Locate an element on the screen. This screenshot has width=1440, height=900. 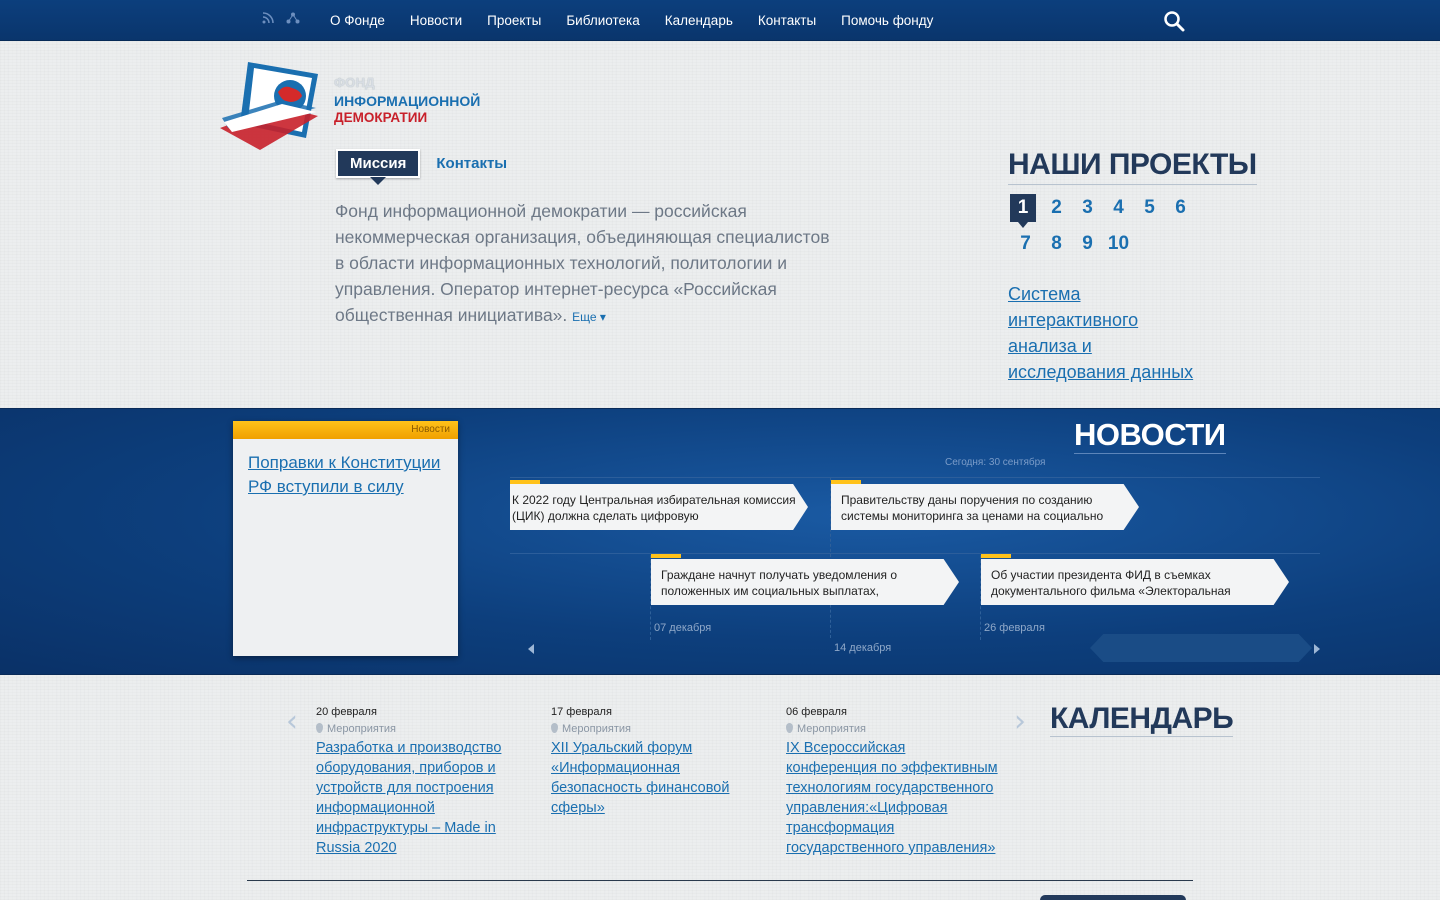
project-page-1: 1 is located at coordinates (1023, 211).